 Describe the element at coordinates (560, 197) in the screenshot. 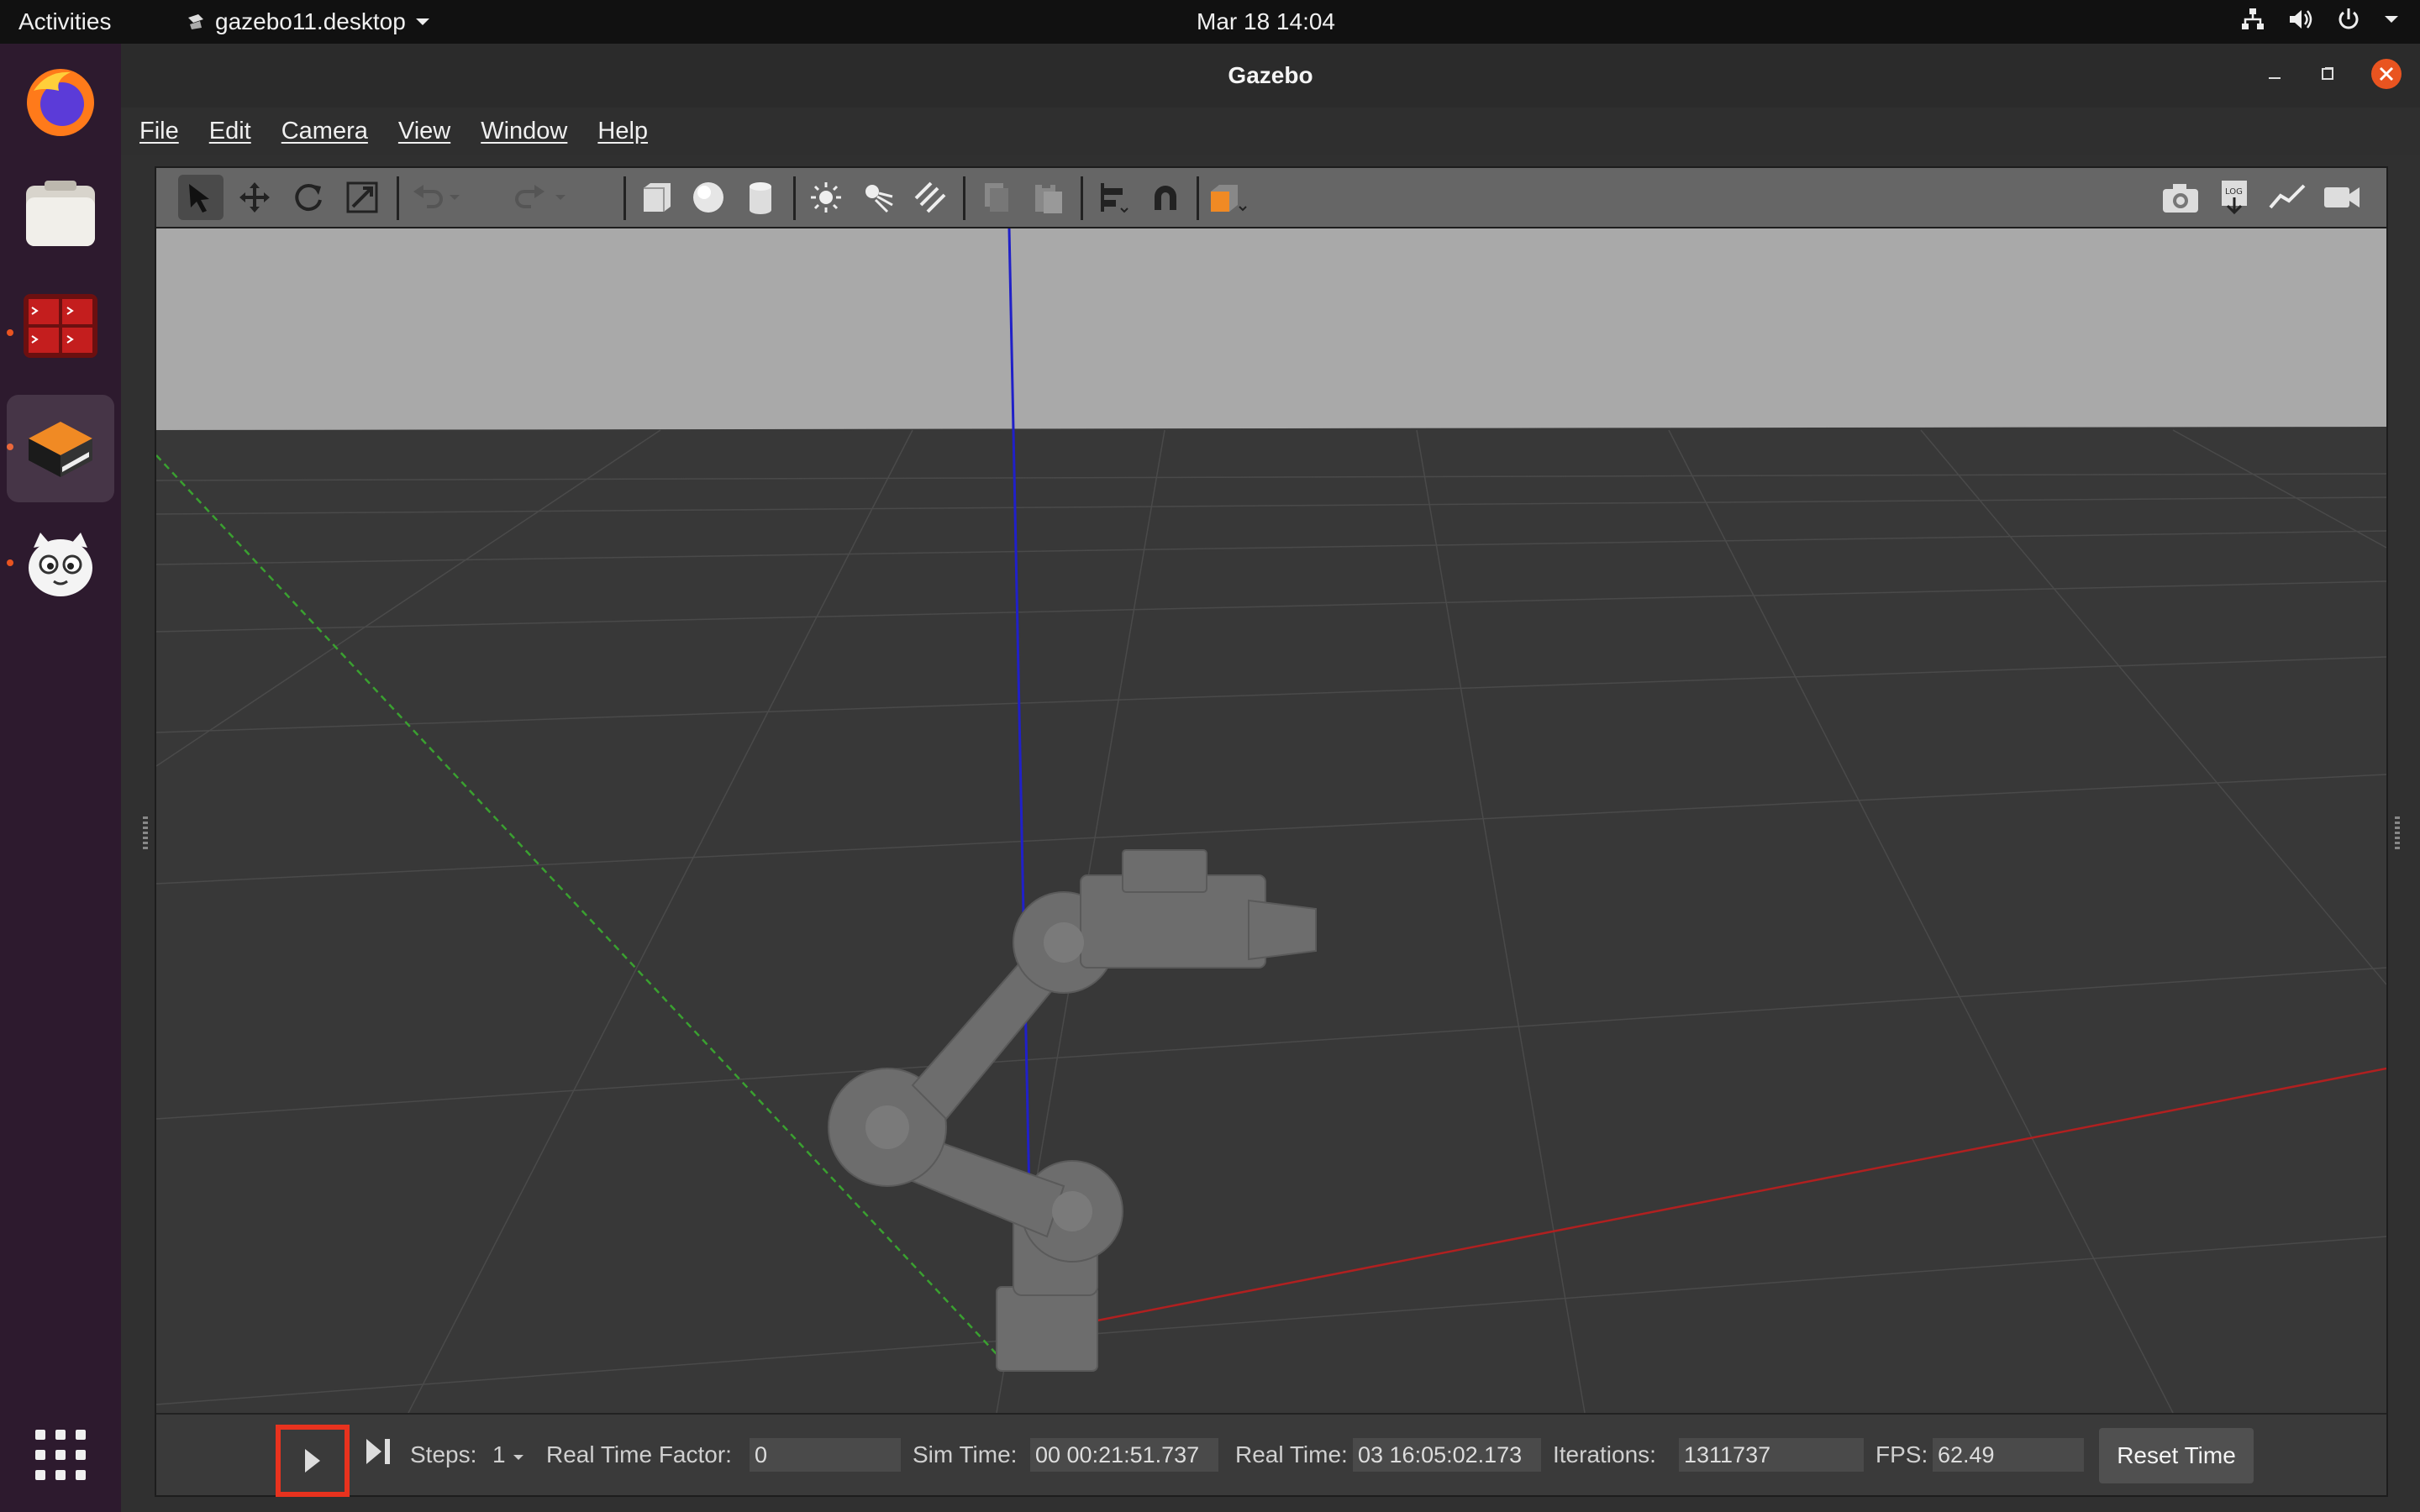

I see `redo-history-dropdown` at that location.